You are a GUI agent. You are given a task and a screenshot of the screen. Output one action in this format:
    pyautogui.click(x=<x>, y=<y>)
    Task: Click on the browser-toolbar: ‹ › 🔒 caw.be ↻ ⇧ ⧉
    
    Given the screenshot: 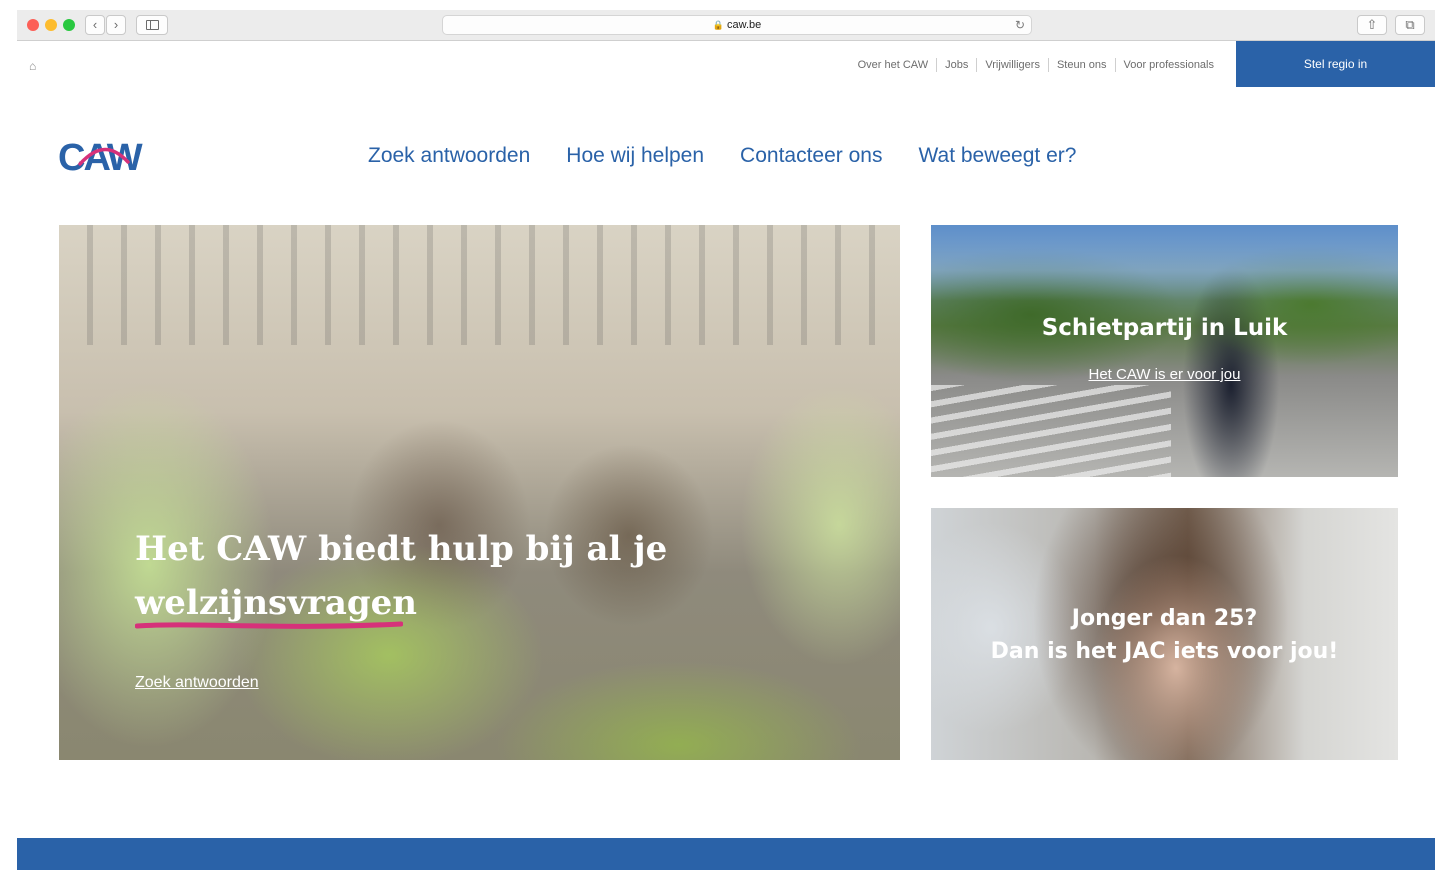 What is the action you would take?
    pyautogui.click(x=726, y=25)
    